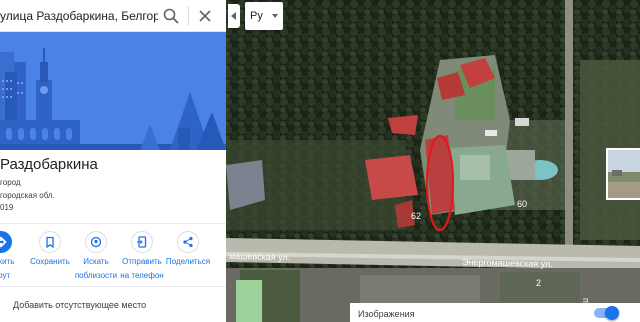 The image size is (640, 322). Describe the element at coordinates (205, 16) in the screenshot. I see `close-icon` at that location.